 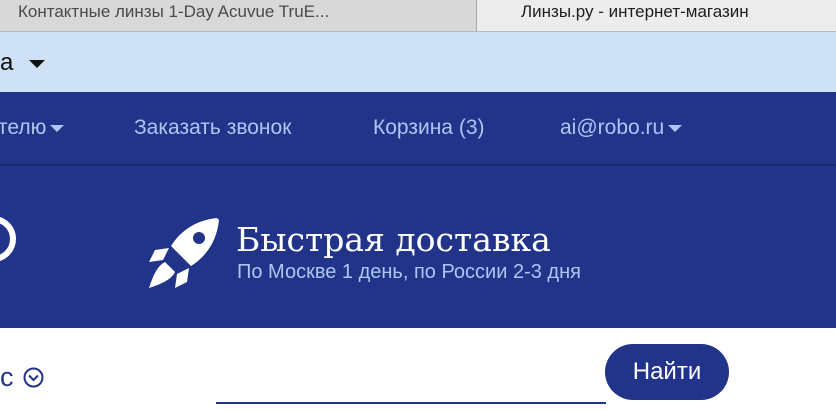 What do you see at coordinates (6, 63) in the screenshot?
I see `city-selector: а` at bounding box center [6, 63].